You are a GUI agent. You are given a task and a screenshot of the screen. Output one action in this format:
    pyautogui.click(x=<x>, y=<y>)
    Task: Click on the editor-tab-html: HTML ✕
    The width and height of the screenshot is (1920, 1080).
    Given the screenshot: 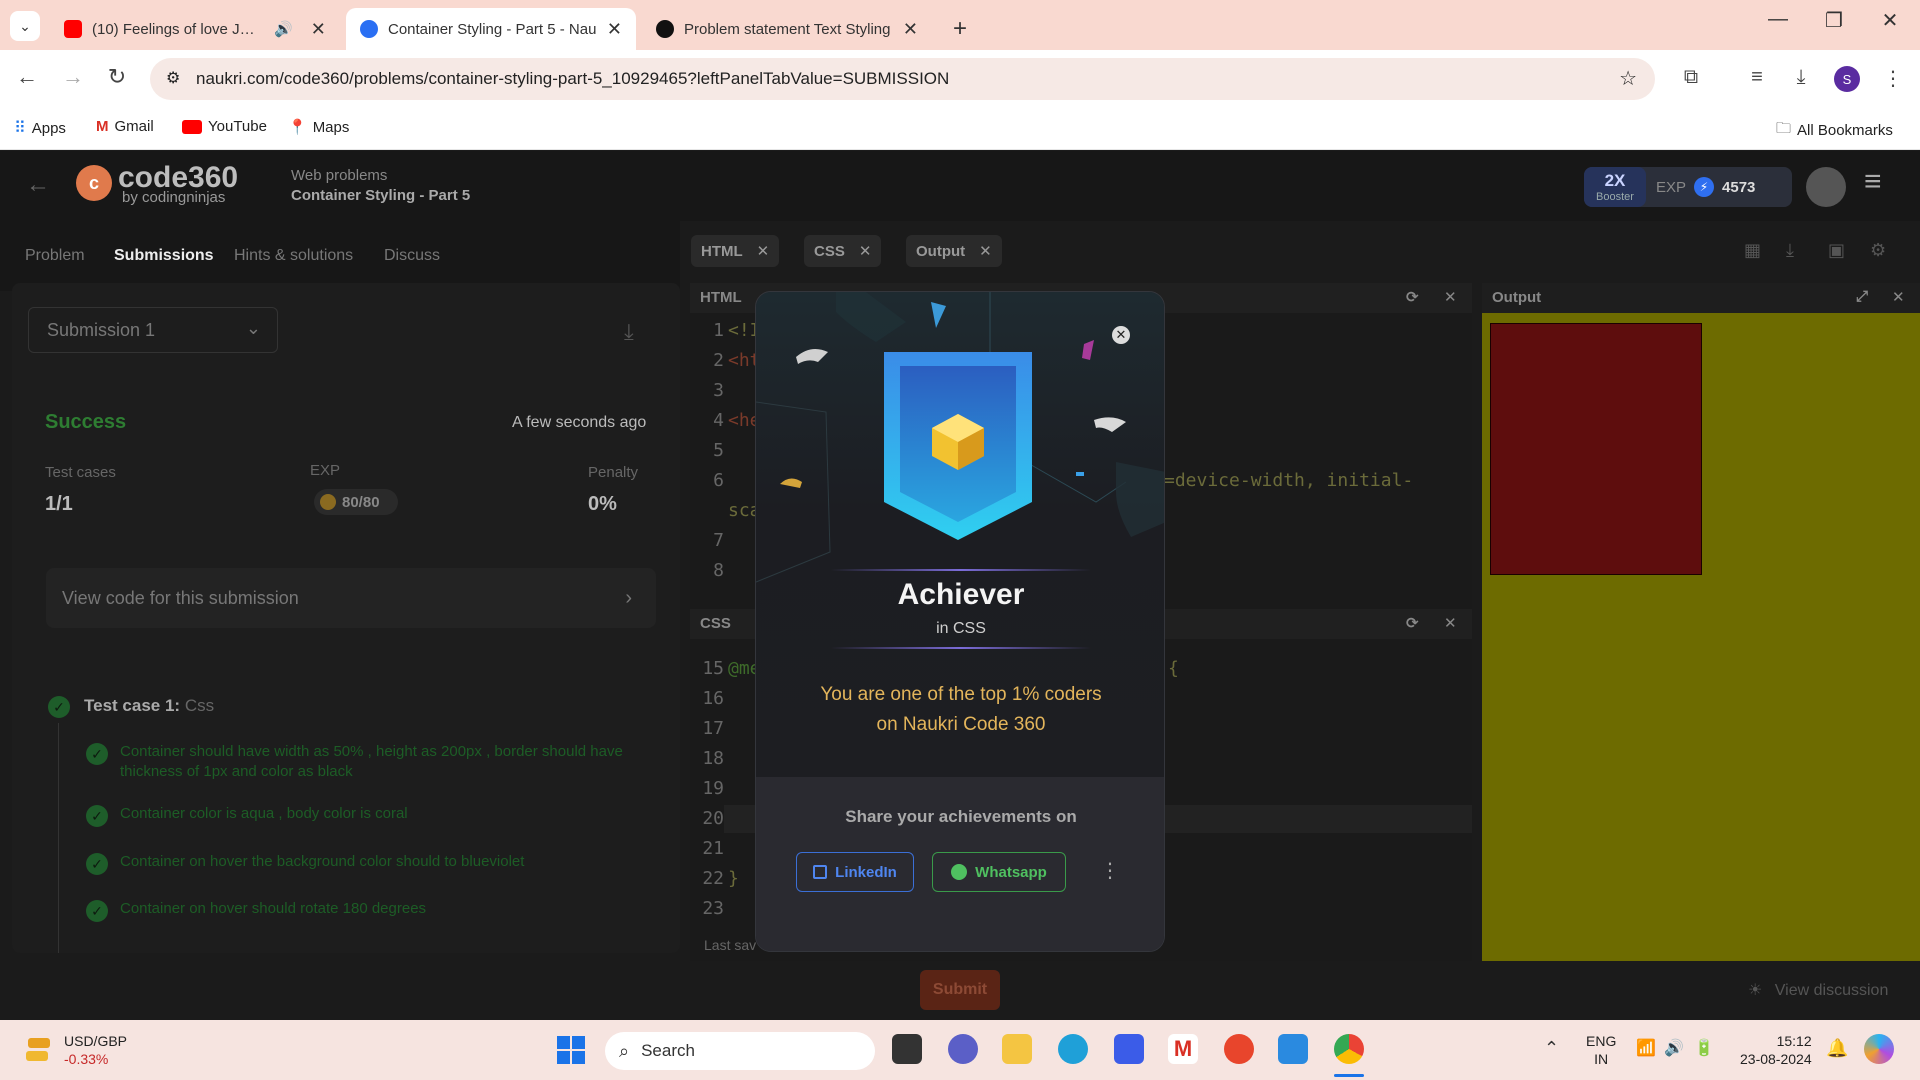 What is the action you would take?
    pyautogui.click(x=735, y=251)
    